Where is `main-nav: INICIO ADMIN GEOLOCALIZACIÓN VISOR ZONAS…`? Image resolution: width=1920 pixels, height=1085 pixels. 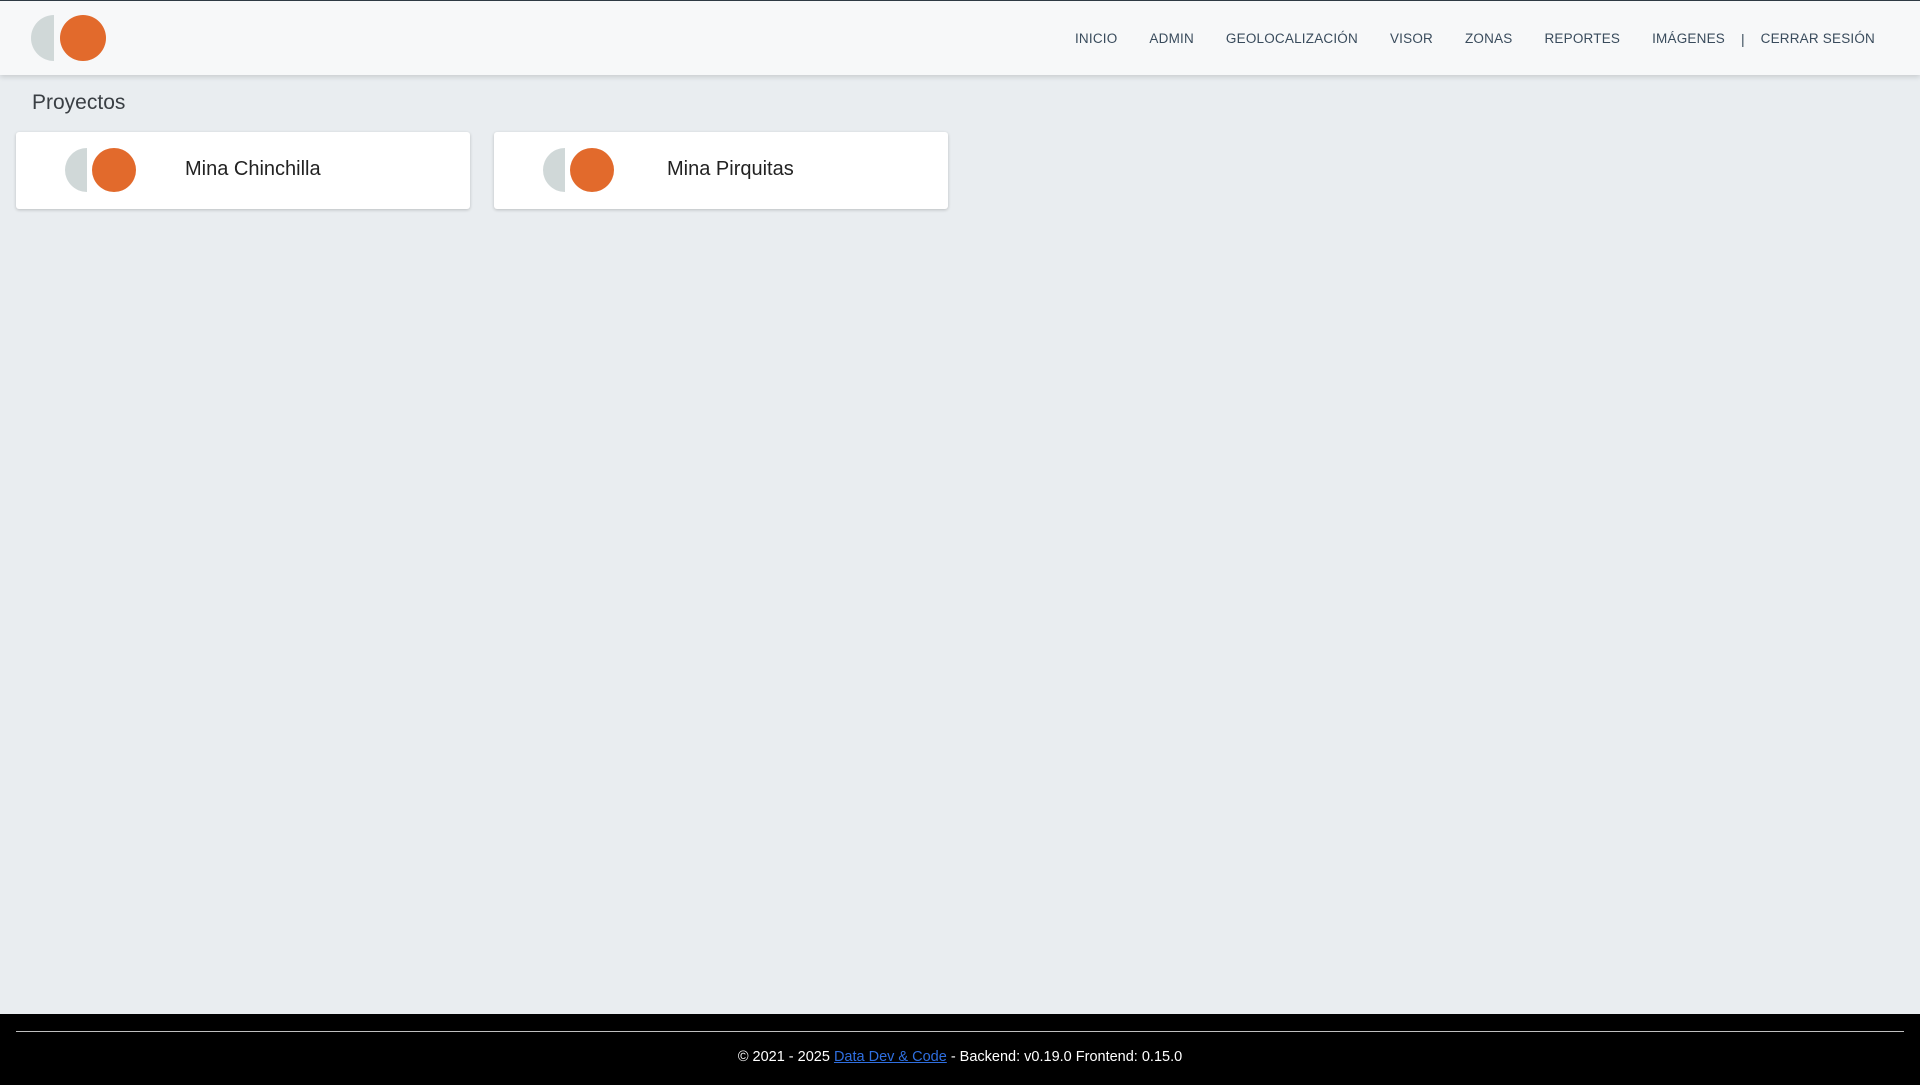
main-nav: INICIO ADMIN GEOLOCALIZACIÓN VISOR ZONAS… is located at coordinates (1459, 38).